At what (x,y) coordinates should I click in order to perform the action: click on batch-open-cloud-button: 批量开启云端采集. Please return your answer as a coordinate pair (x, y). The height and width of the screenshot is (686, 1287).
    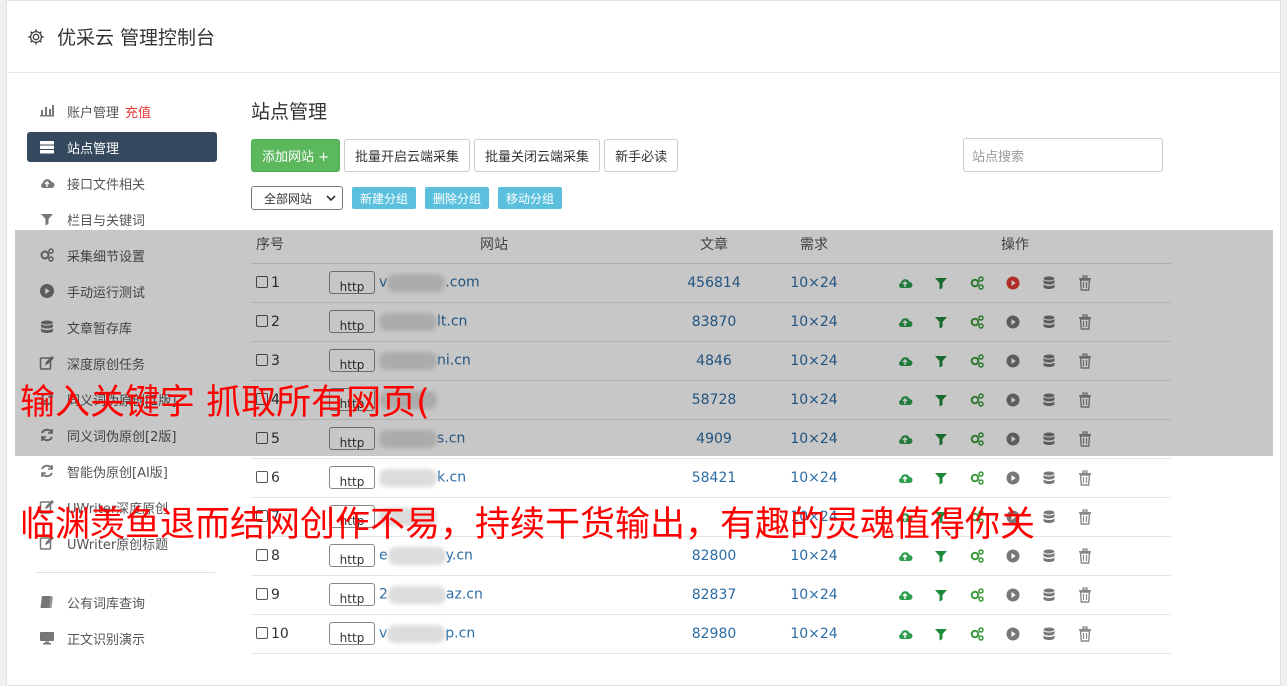
    Looking at the image, I should click on (407, 155).